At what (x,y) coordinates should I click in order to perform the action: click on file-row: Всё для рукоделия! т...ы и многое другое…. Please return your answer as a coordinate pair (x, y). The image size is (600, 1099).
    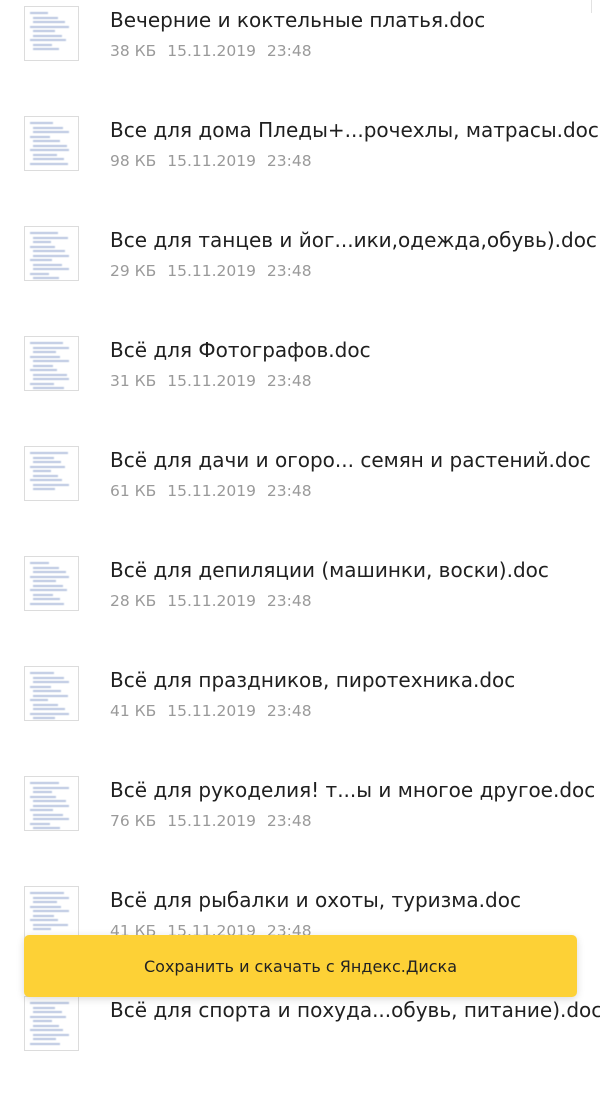
    Looking at the image, I should click on (300, 824).